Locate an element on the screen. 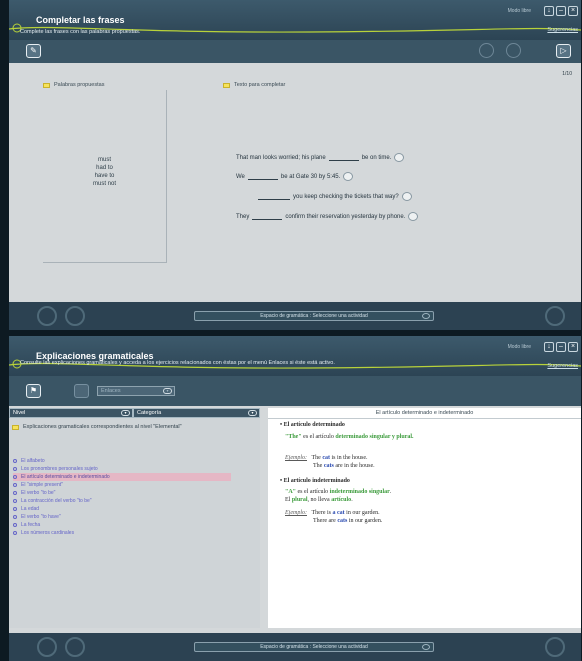 Image resolution: width=582 pixels, height=661 pixels. example-block: Ejemplo: There is a cat in our garden. is located at coordinates (332, 513).